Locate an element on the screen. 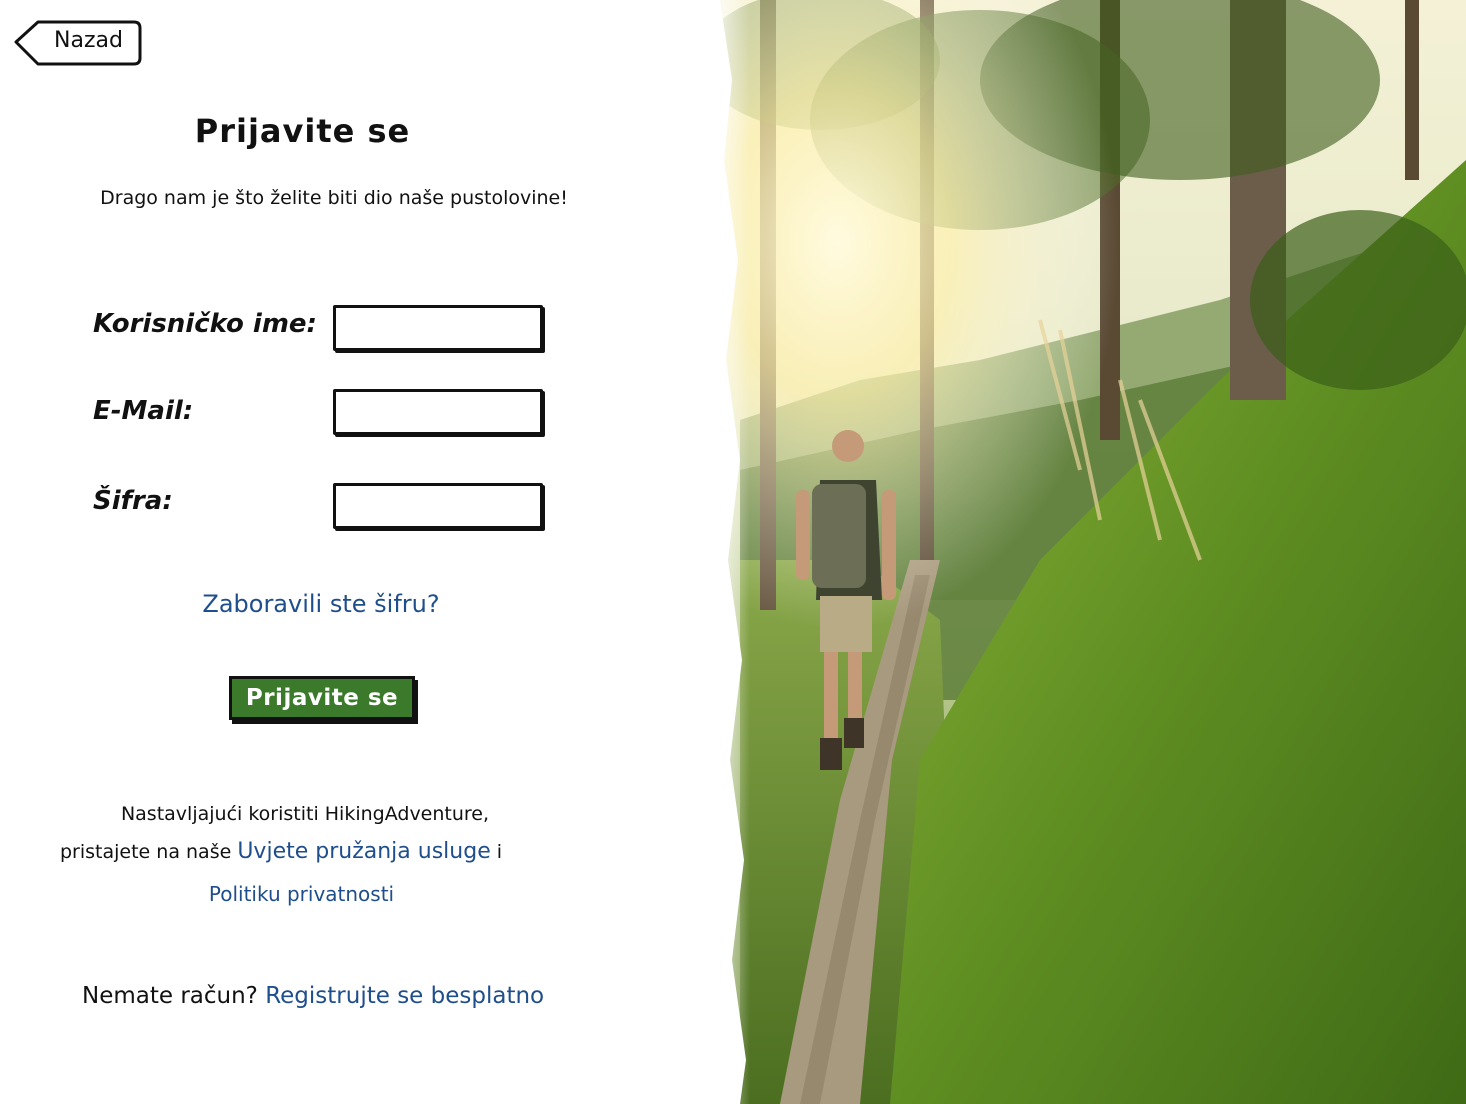 This screenshot has width=1466, height=1104. register-row: Nemate račun? Registrujte se besplatno is located at coordinates (313, 996).